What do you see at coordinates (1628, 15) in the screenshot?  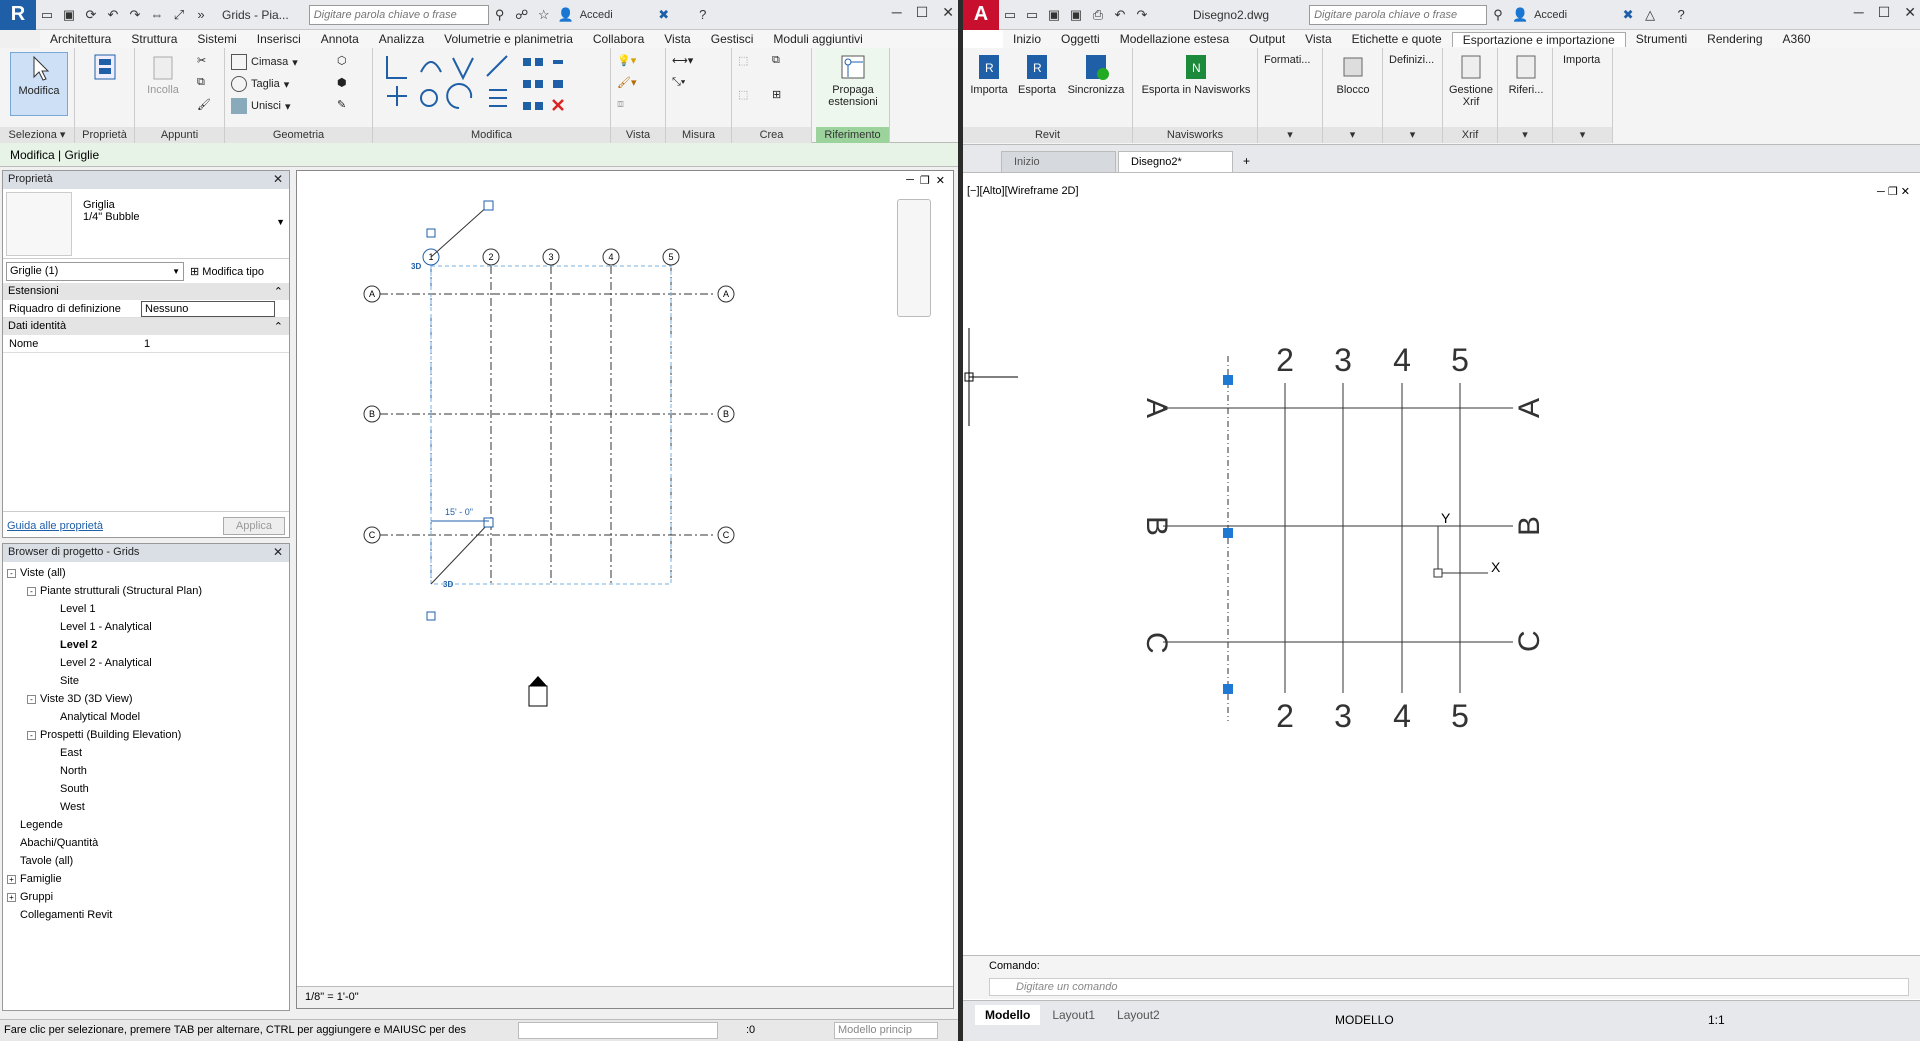 I see `exchange-icon: ✖` at bounding box center [1628, 15].